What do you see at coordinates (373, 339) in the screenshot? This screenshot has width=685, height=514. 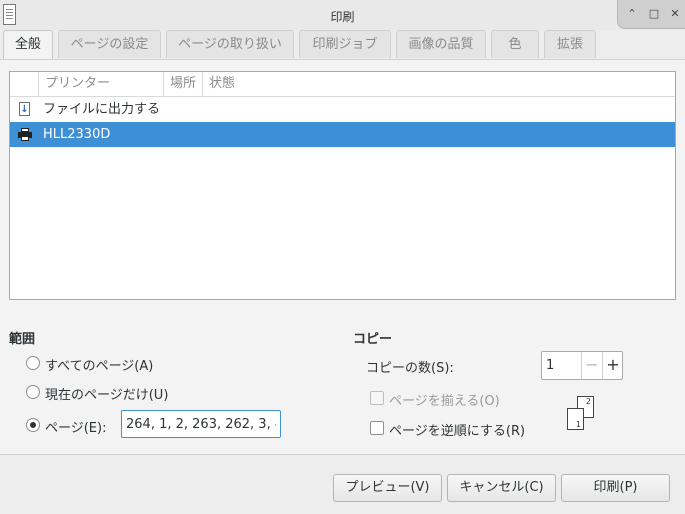 I see `copies-section-title: コピー` at bounding box center [373, 339].